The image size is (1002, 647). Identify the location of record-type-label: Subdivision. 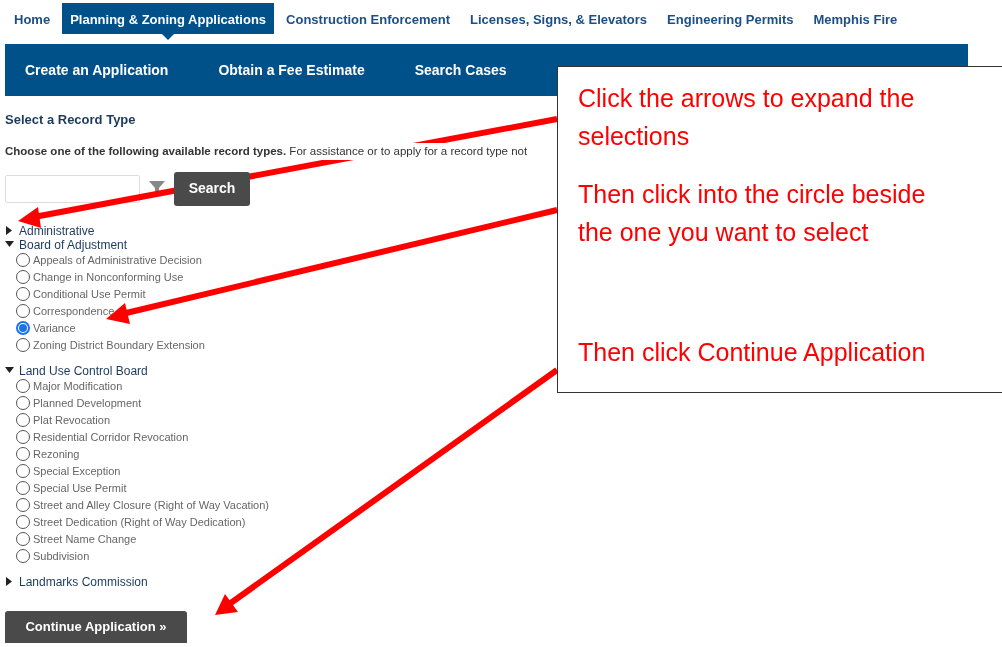
(61, 556).